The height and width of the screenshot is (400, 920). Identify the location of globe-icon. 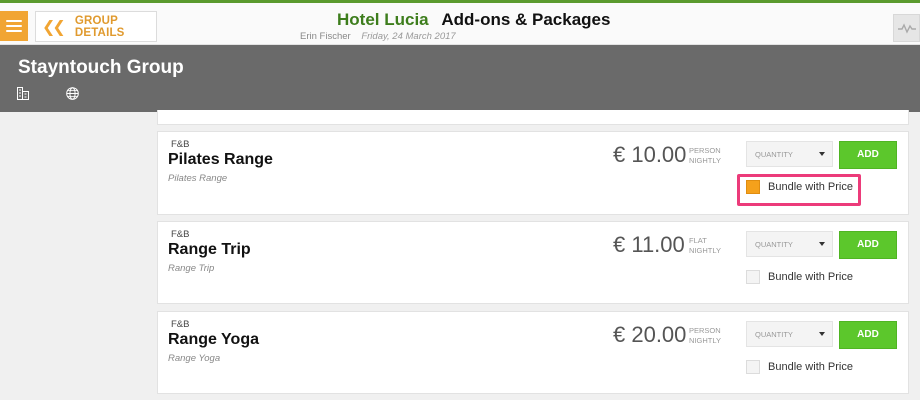
(72, 93).